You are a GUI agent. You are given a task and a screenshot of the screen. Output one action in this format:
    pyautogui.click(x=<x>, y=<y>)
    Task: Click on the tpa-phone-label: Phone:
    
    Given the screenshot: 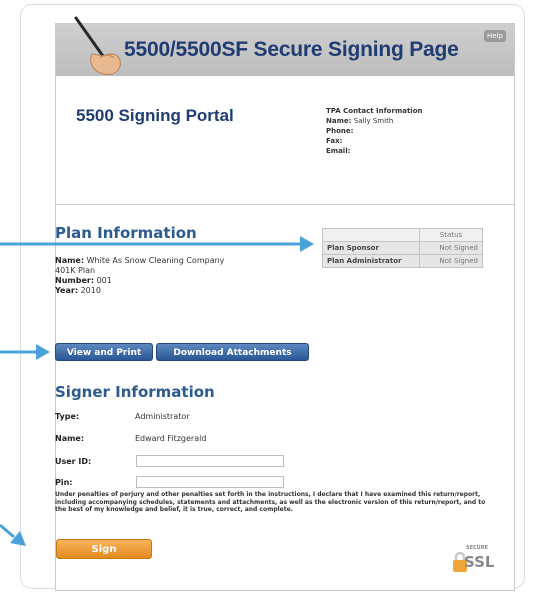 What is the action you would take?
    pyautogui.click(x=340, y=131)
    